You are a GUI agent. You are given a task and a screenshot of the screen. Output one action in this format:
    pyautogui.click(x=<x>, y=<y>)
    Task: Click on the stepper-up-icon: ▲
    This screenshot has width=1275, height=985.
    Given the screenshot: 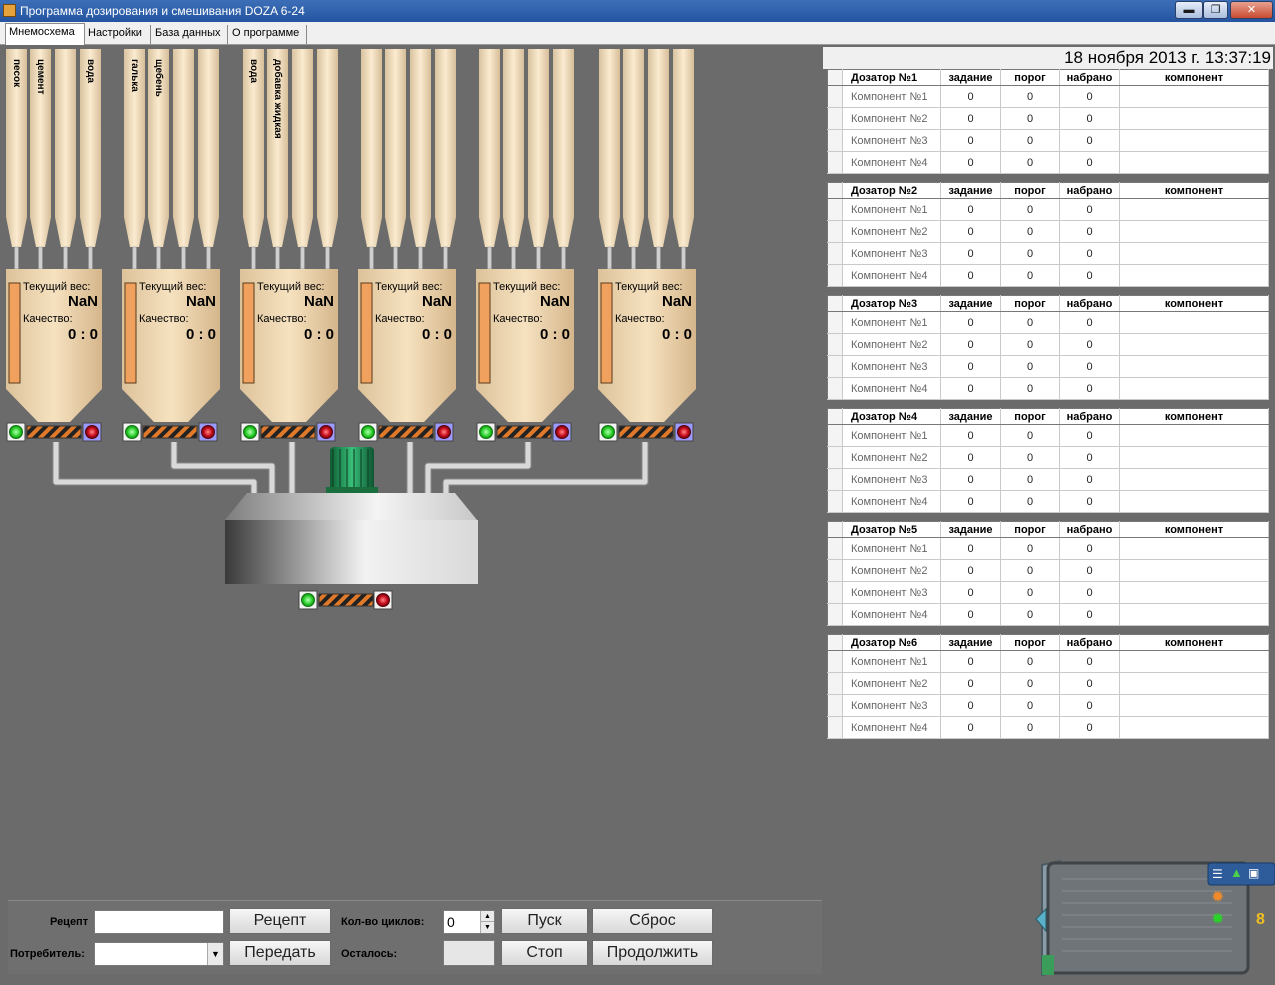 What is the action you would take?
    pyautogui.click(x=487, y=916)
    